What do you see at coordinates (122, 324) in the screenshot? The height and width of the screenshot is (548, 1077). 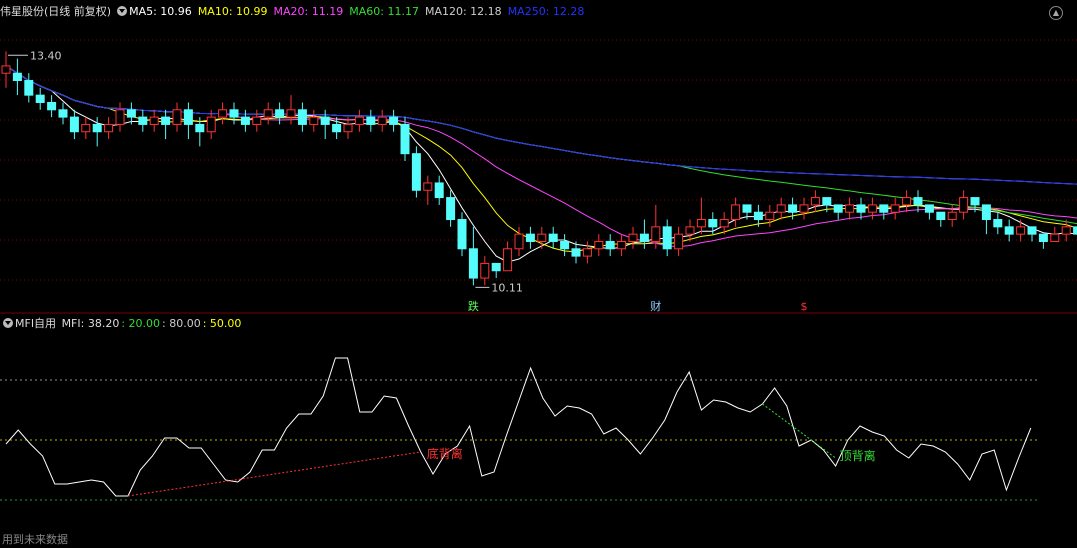 I see `mfi-header: MFI自用 MFI: 38.20: 20.00: 80.00: 50.00` at bounding box center [122, 324].